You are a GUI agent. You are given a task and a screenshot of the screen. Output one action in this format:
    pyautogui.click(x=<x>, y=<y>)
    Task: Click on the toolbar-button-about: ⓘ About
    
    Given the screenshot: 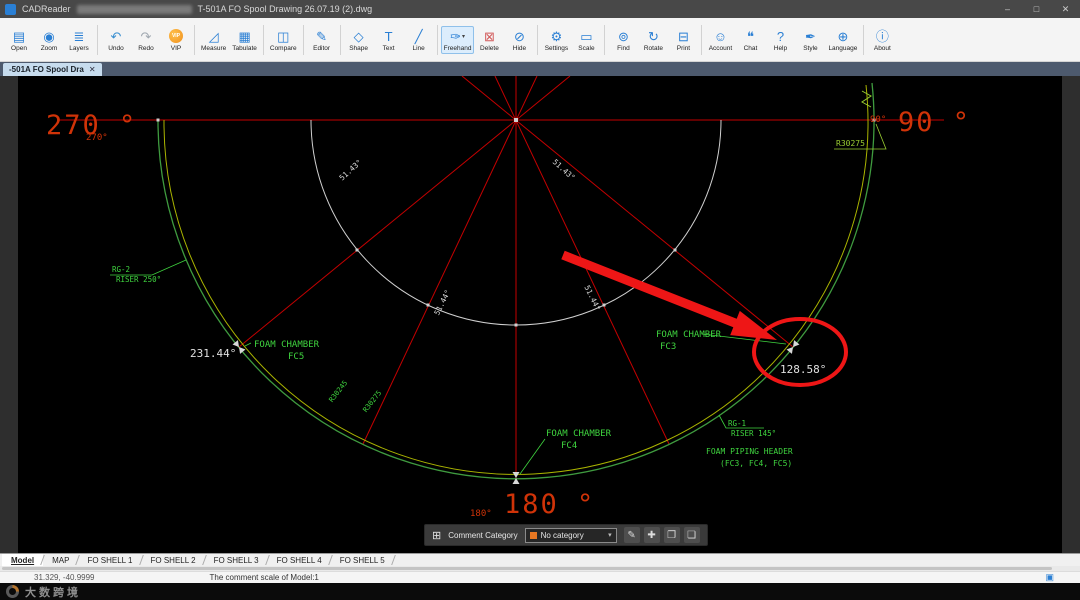 What is the action you would take?
    pyautogui.click(x=882, y=40)
    